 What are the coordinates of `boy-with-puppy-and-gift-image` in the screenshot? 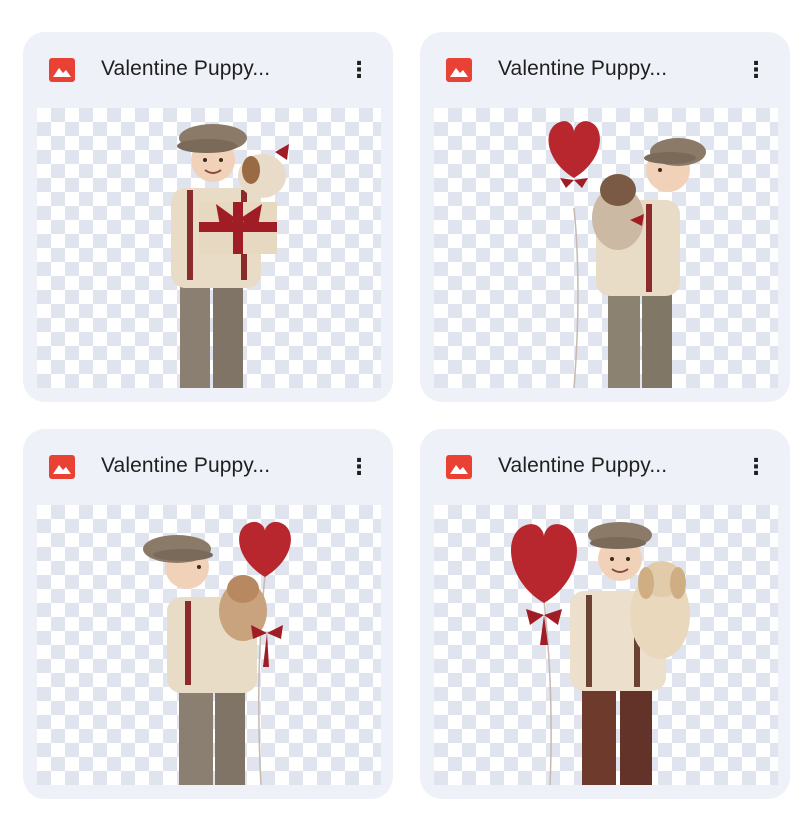 It's located at (230, 256).